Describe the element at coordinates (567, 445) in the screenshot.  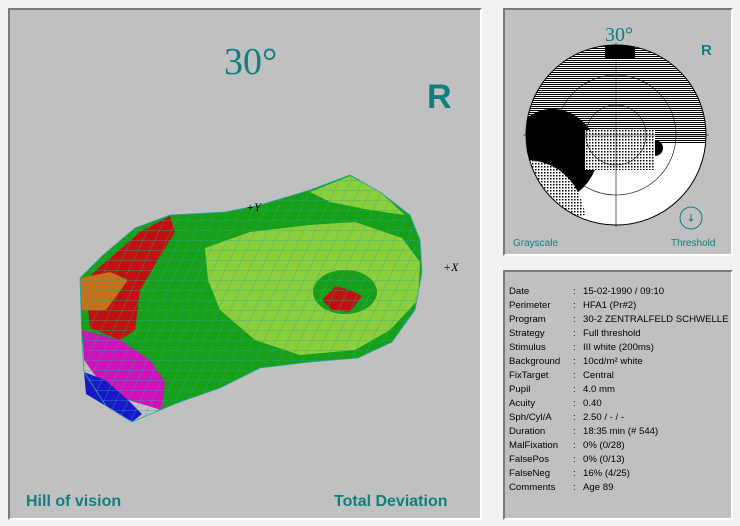
I see `info-row: MalFixation:0% (0/28)` at that location.